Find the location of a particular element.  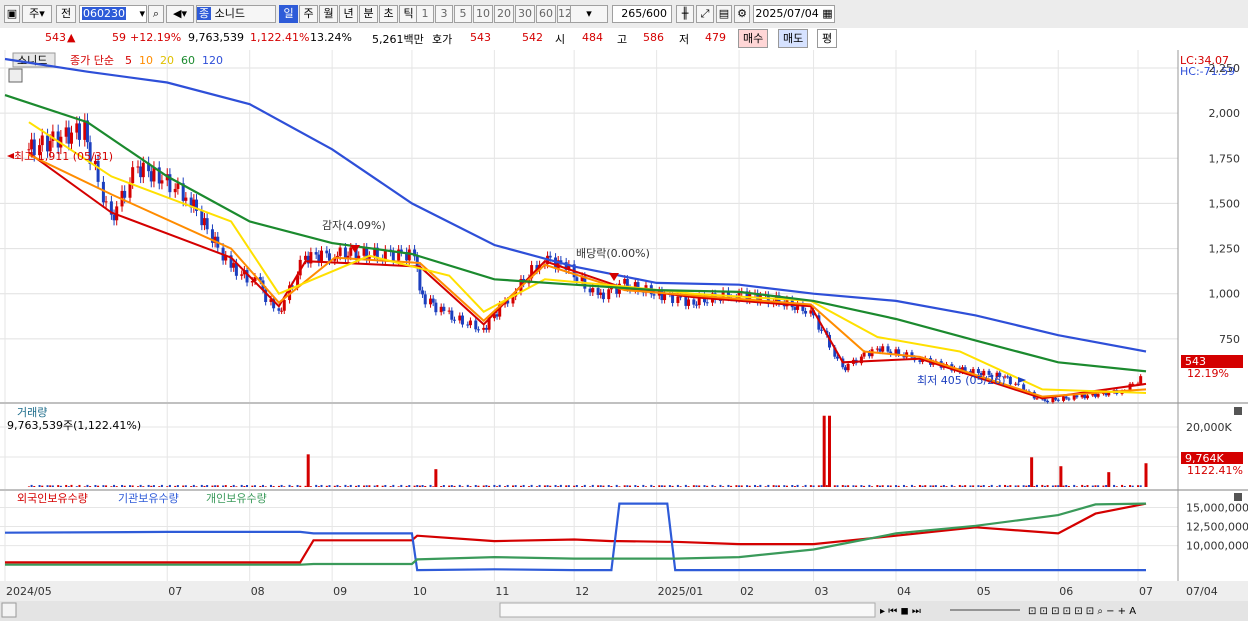

turnover: 13.24% is located at coordinates (331, 37).